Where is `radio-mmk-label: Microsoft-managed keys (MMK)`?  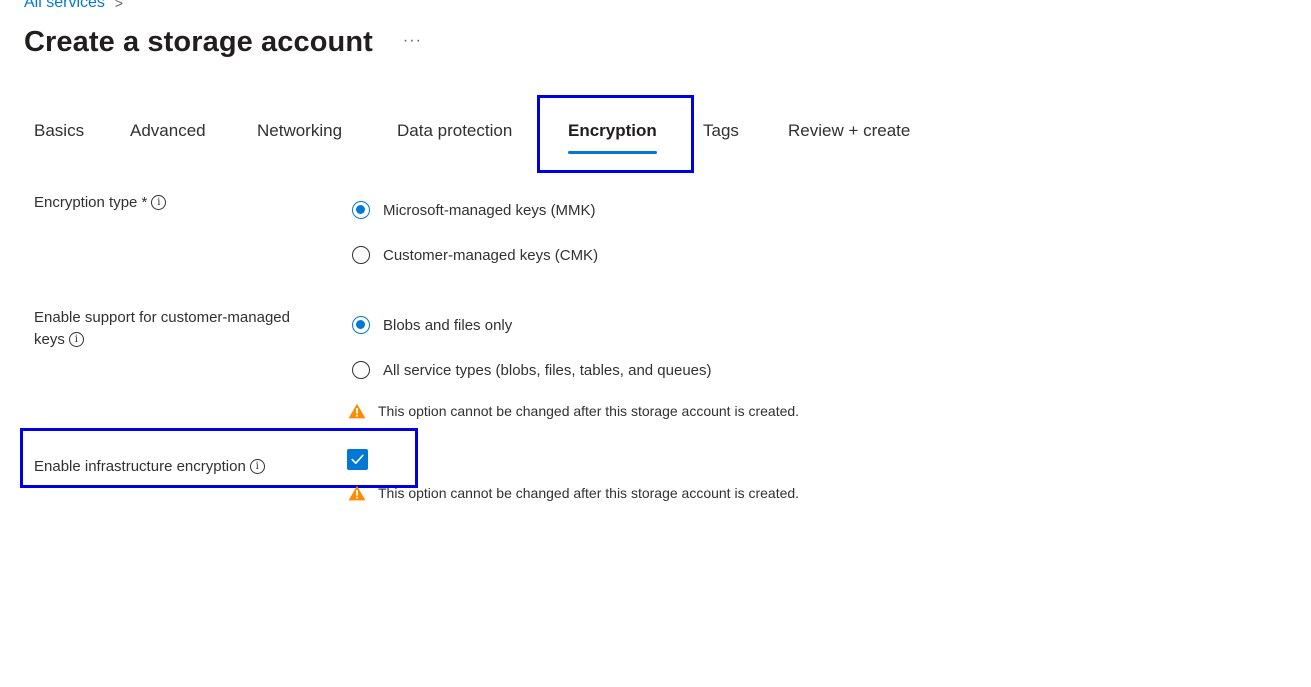 radio-mmk-label: Microsoft-managed keys (MMK) is located at coordinates (489, 210).